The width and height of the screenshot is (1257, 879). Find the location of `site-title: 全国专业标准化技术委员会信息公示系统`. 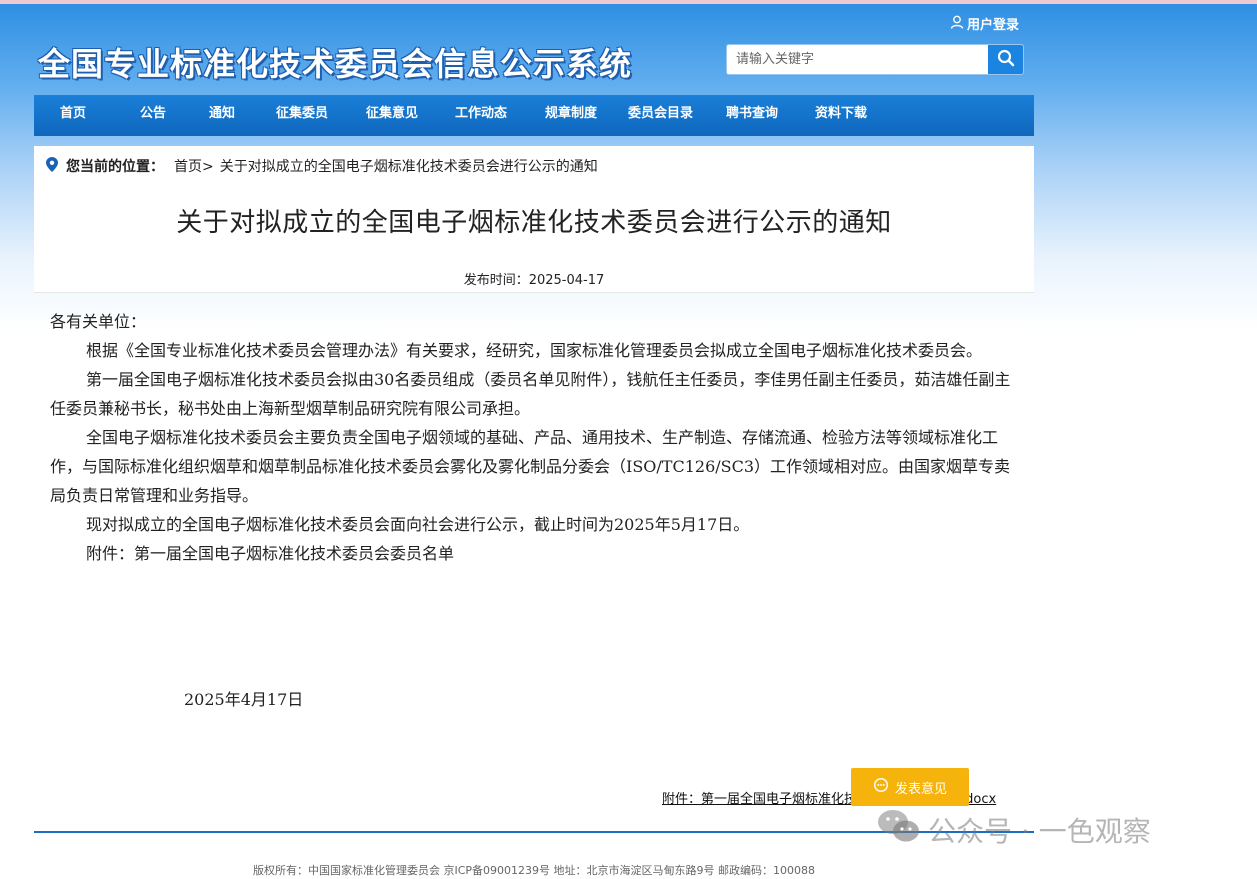

site-title: 全国专业标准化技术委员会信息公示系统 is located at coordinates (335, 64).